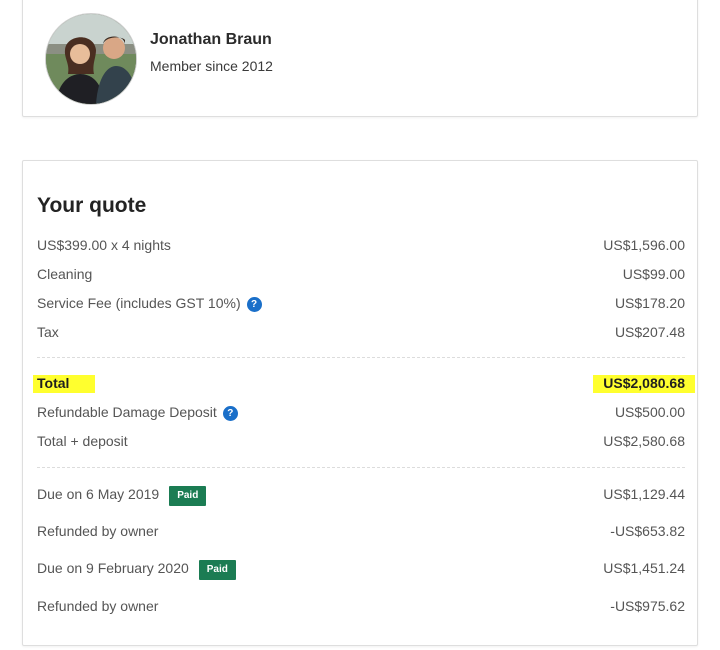  Describe the element at coordinates (211, 39) in the screenshot. I see `owner-name: Jonathan Braun` at that location.